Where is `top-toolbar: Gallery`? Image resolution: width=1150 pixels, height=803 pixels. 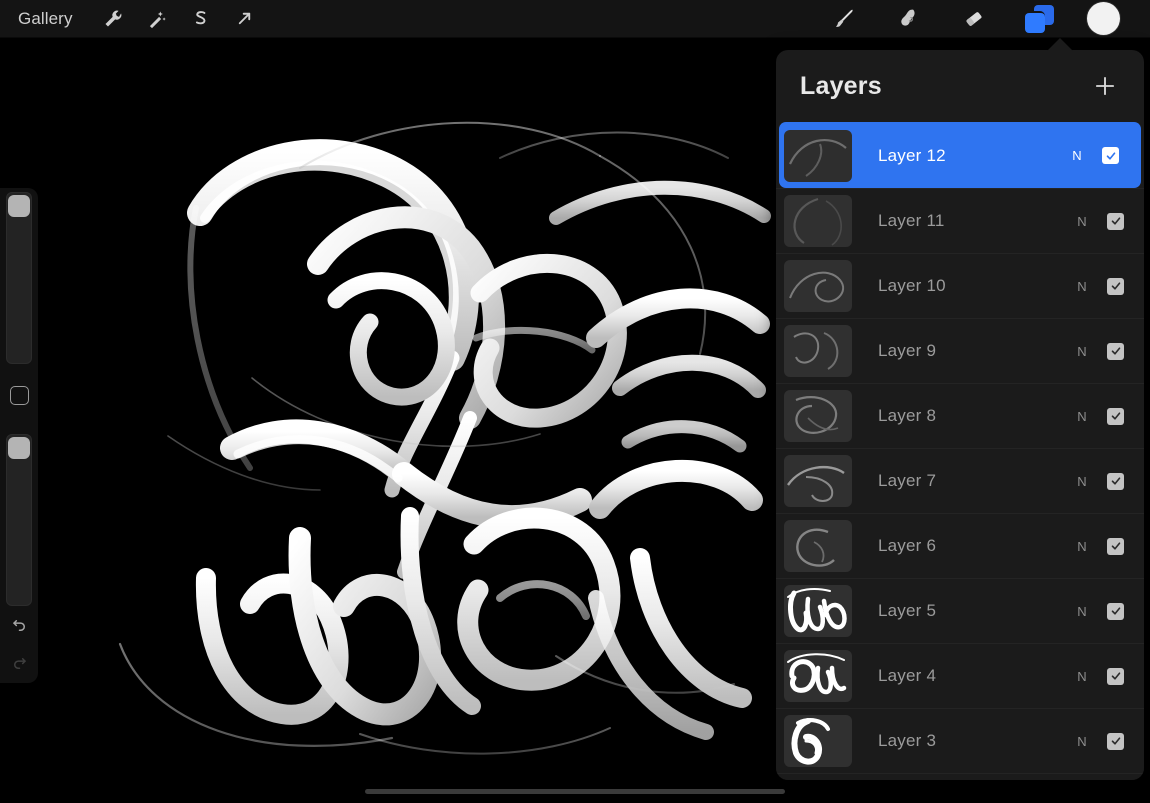
top-toolbar: Gallery is located at coordinates (575, 19).